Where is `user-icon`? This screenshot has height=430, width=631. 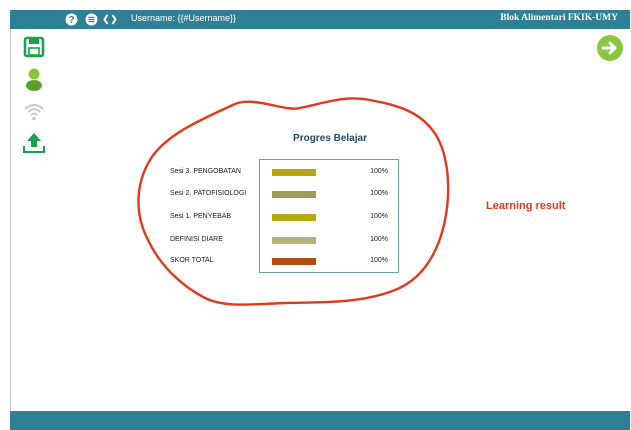
user-icon is located at coordinates (34, 79).